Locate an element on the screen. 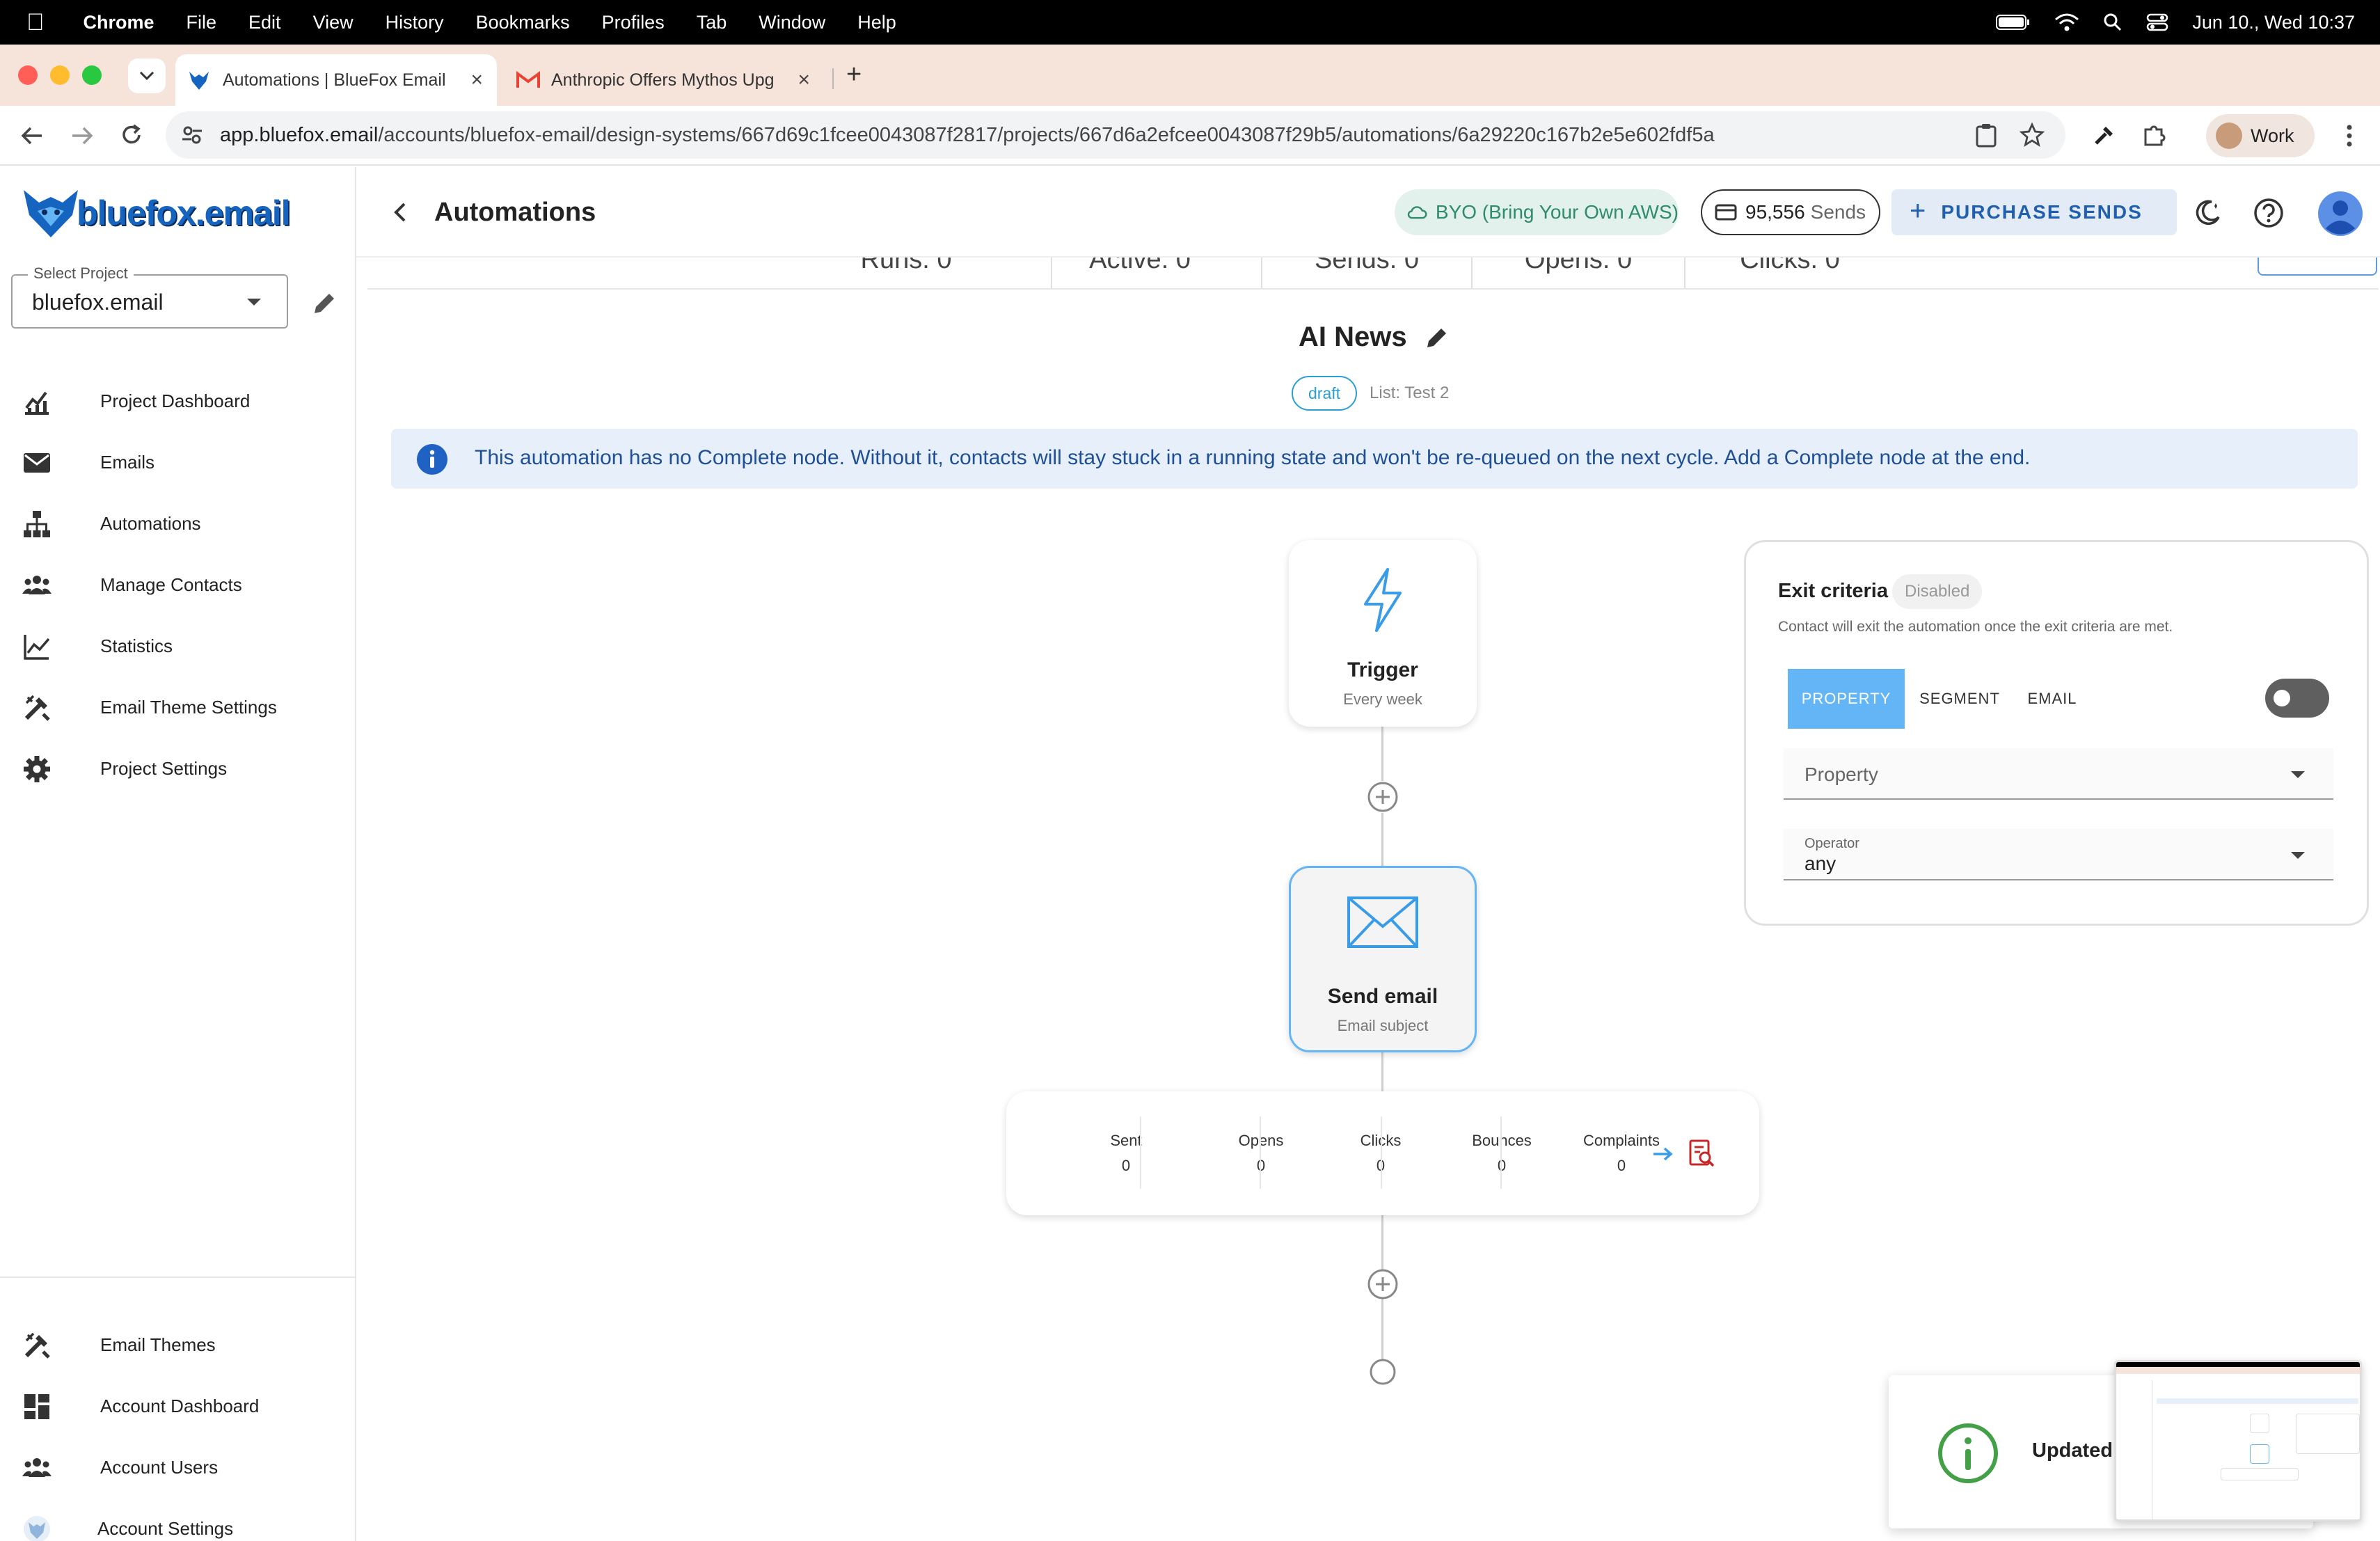 The height and width of the screenshot is (1541, 2380). sidebar-item-statistics: Statistics is located at coordinates (177, 645).